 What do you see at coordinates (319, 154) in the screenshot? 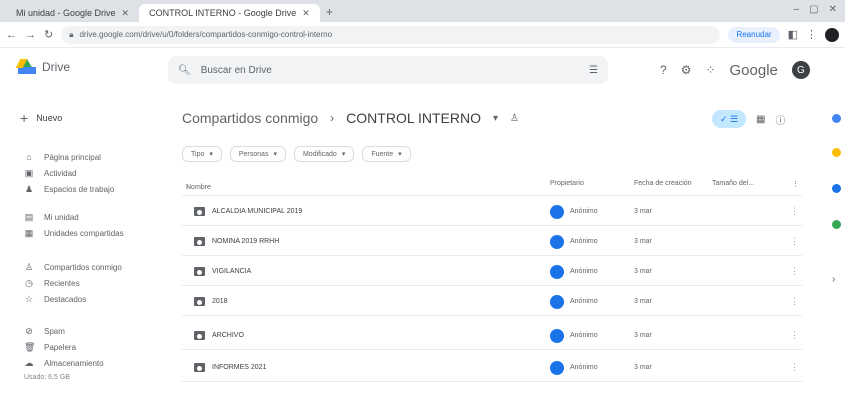
I see `chip-label: Modificado` at bounding box center [319, 154].